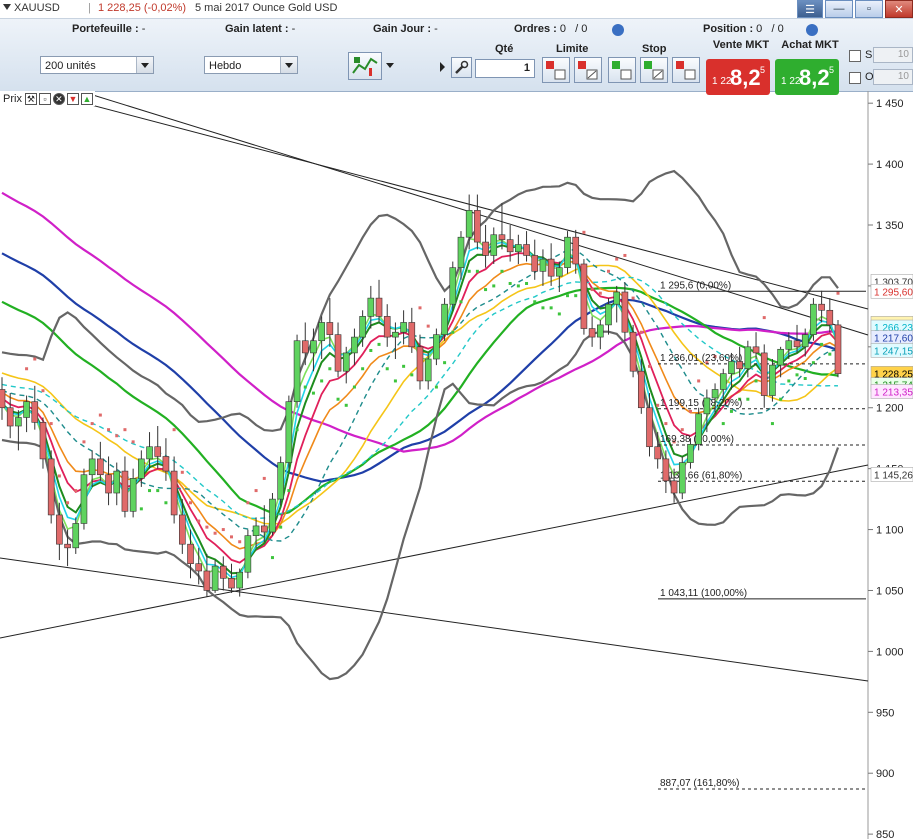 This screenshot has height=839, width=913. What do you see at coordinates (807, 67) in the screenshot?
I see `buy-market-button: Achat MKT 1 22 8,2 5` at bounding box center [807, 67].